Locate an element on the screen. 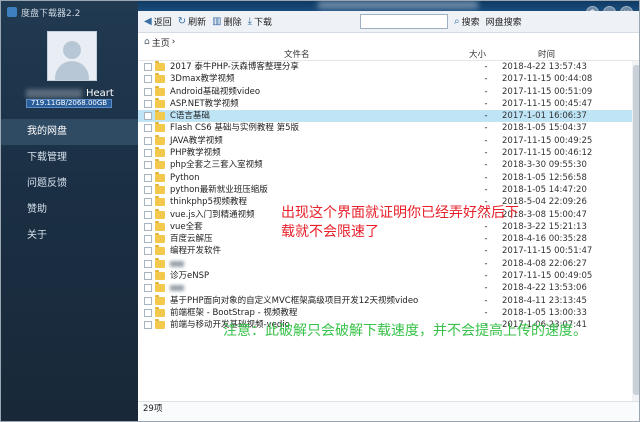  table-row: C语言基础 - 2017-1-01 16:06:37 is located at coordinates (388, 116).